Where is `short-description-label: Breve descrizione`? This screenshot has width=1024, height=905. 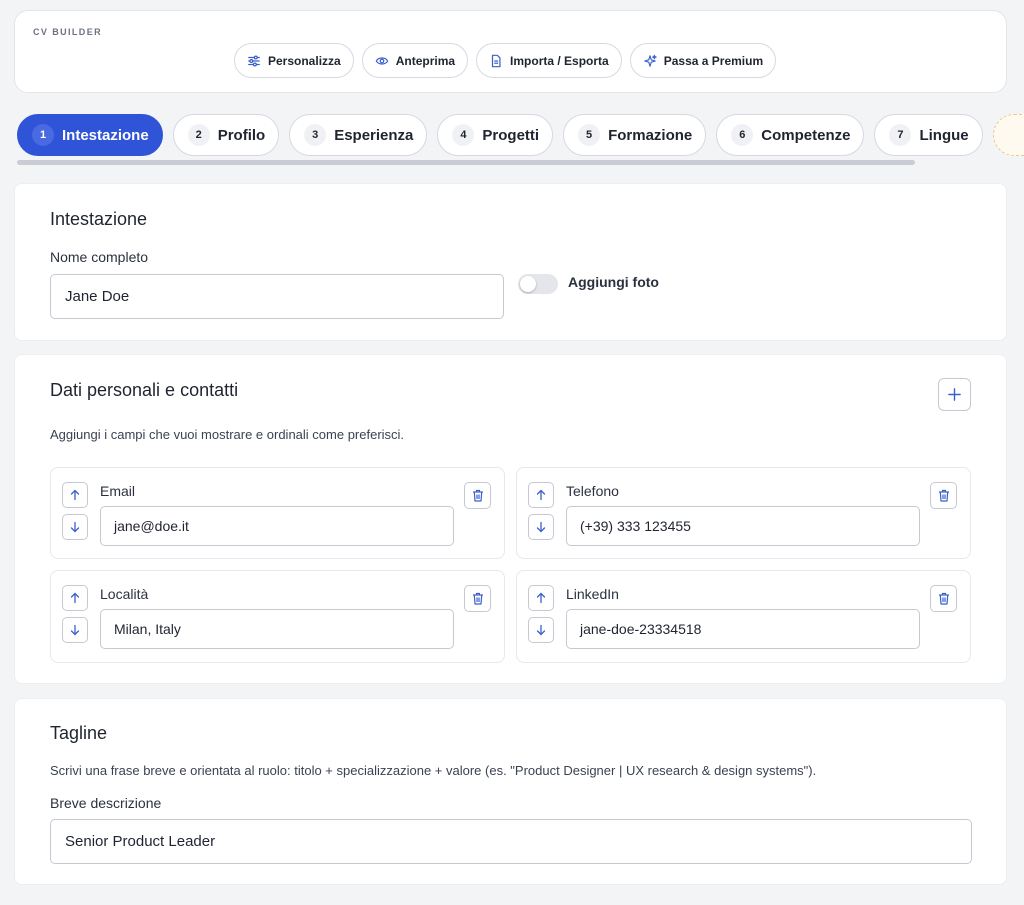
short-description-label: Breve descrizione is located at coordinates (106, 803).